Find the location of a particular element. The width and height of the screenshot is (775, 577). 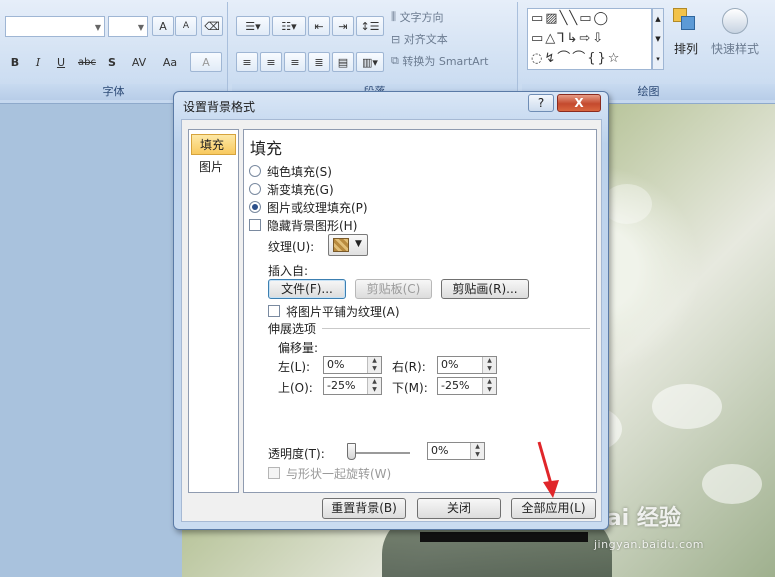

clear-format-button: ⌫ is located at coordinates (212, 26).